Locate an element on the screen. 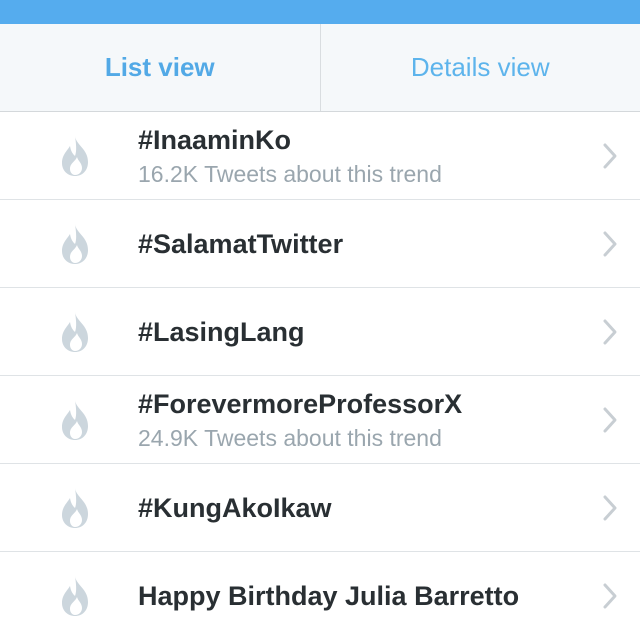 This screenshot has width=640, height=640. trend-tweet-count: 24.9K Tweets about this trend is located at coordinates (290, 437).